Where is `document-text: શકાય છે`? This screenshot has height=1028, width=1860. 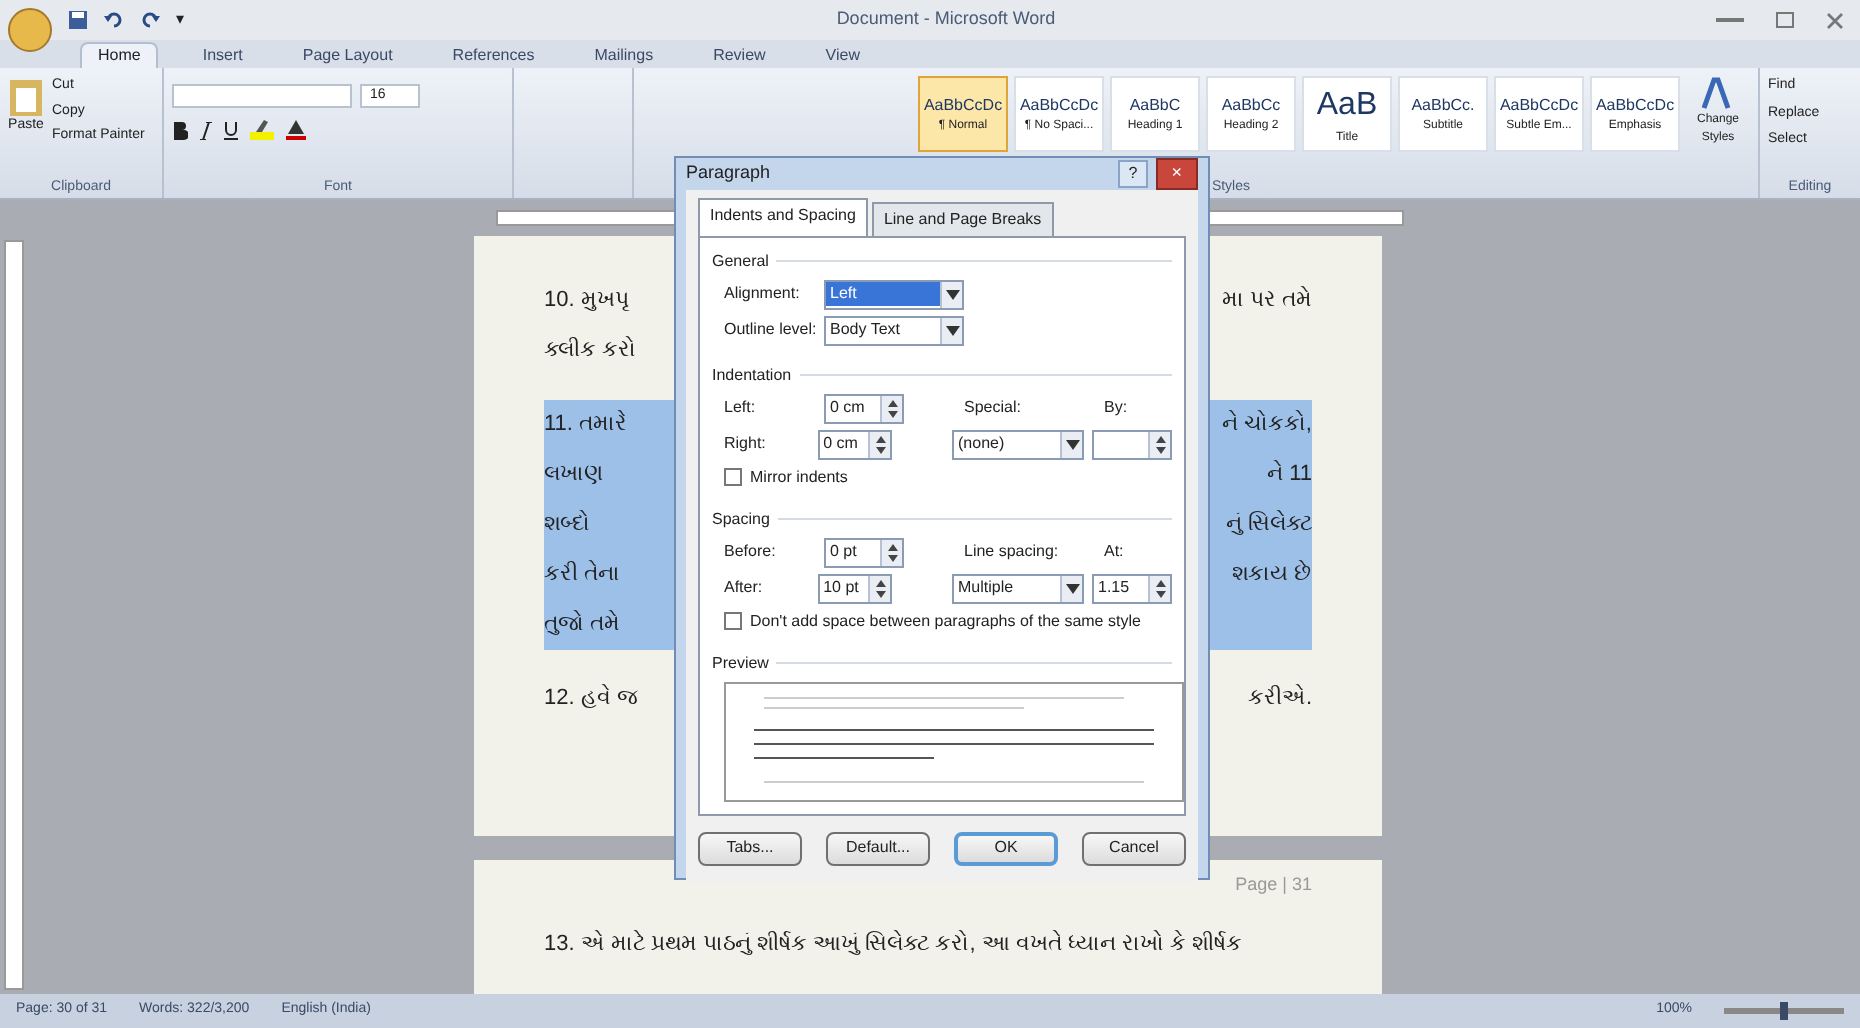
document-text: શકાય છે is located at coordinates (1271, 574).